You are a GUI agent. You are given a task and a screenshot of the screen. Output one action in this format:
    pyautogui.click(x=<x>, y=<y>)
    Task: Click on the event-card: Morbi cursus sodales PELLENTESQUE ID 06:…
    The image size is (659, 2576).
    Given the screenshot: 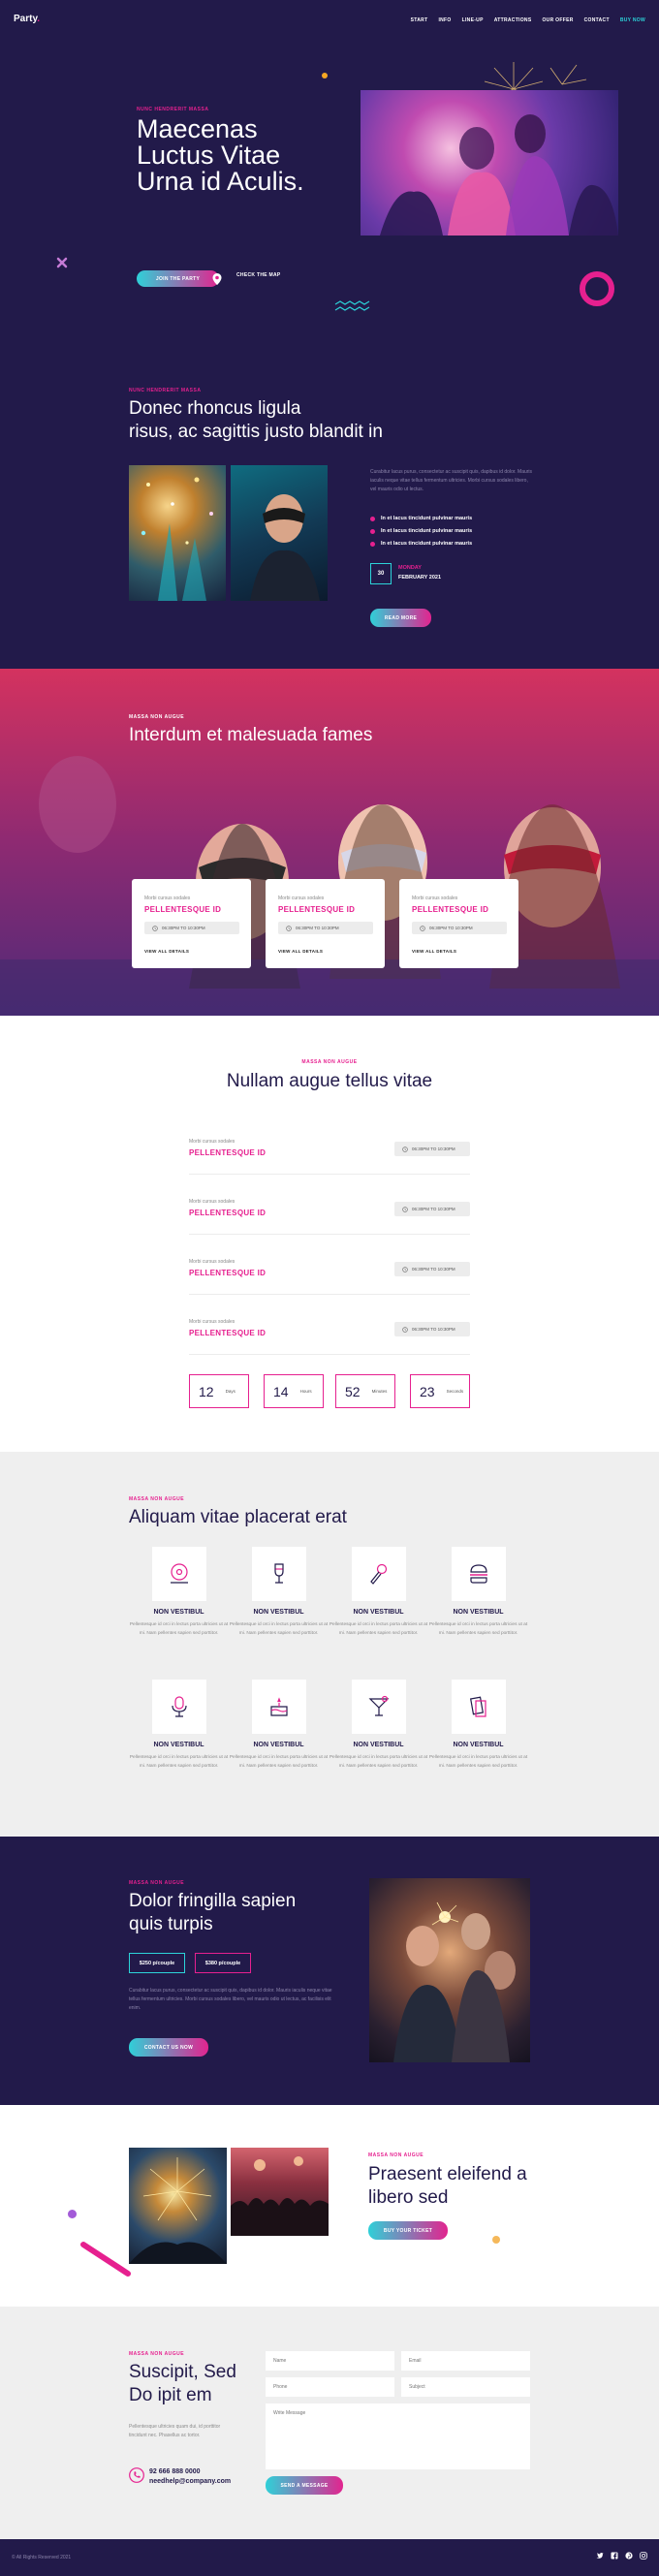 What is the action you would take?
    pyautogui.click(x=325, y=923)
    